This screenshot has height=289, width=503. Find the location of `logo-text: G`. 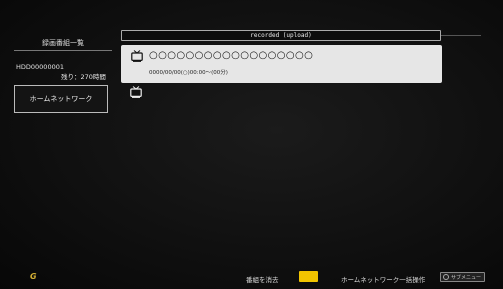

logo-text: G is located at coordinates (33, 276).